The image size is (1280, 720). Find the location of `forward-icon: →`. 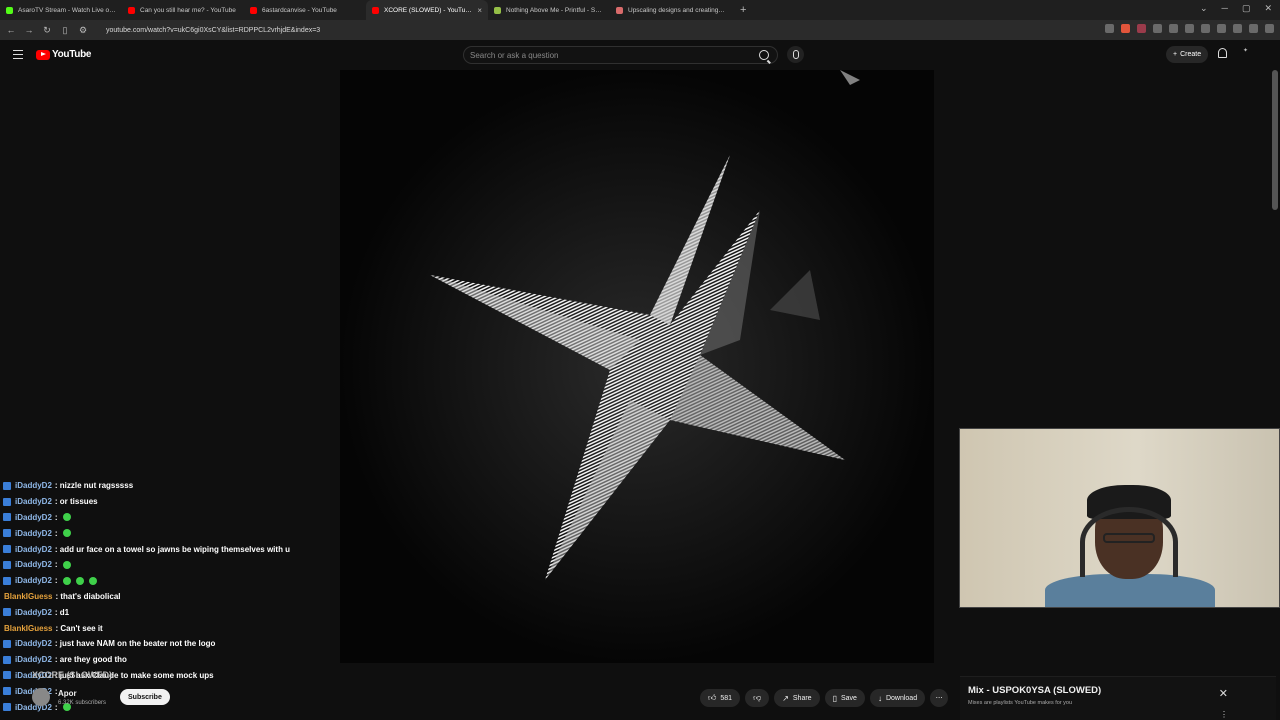

forward-icon: → is located at coordinates (29, 30).